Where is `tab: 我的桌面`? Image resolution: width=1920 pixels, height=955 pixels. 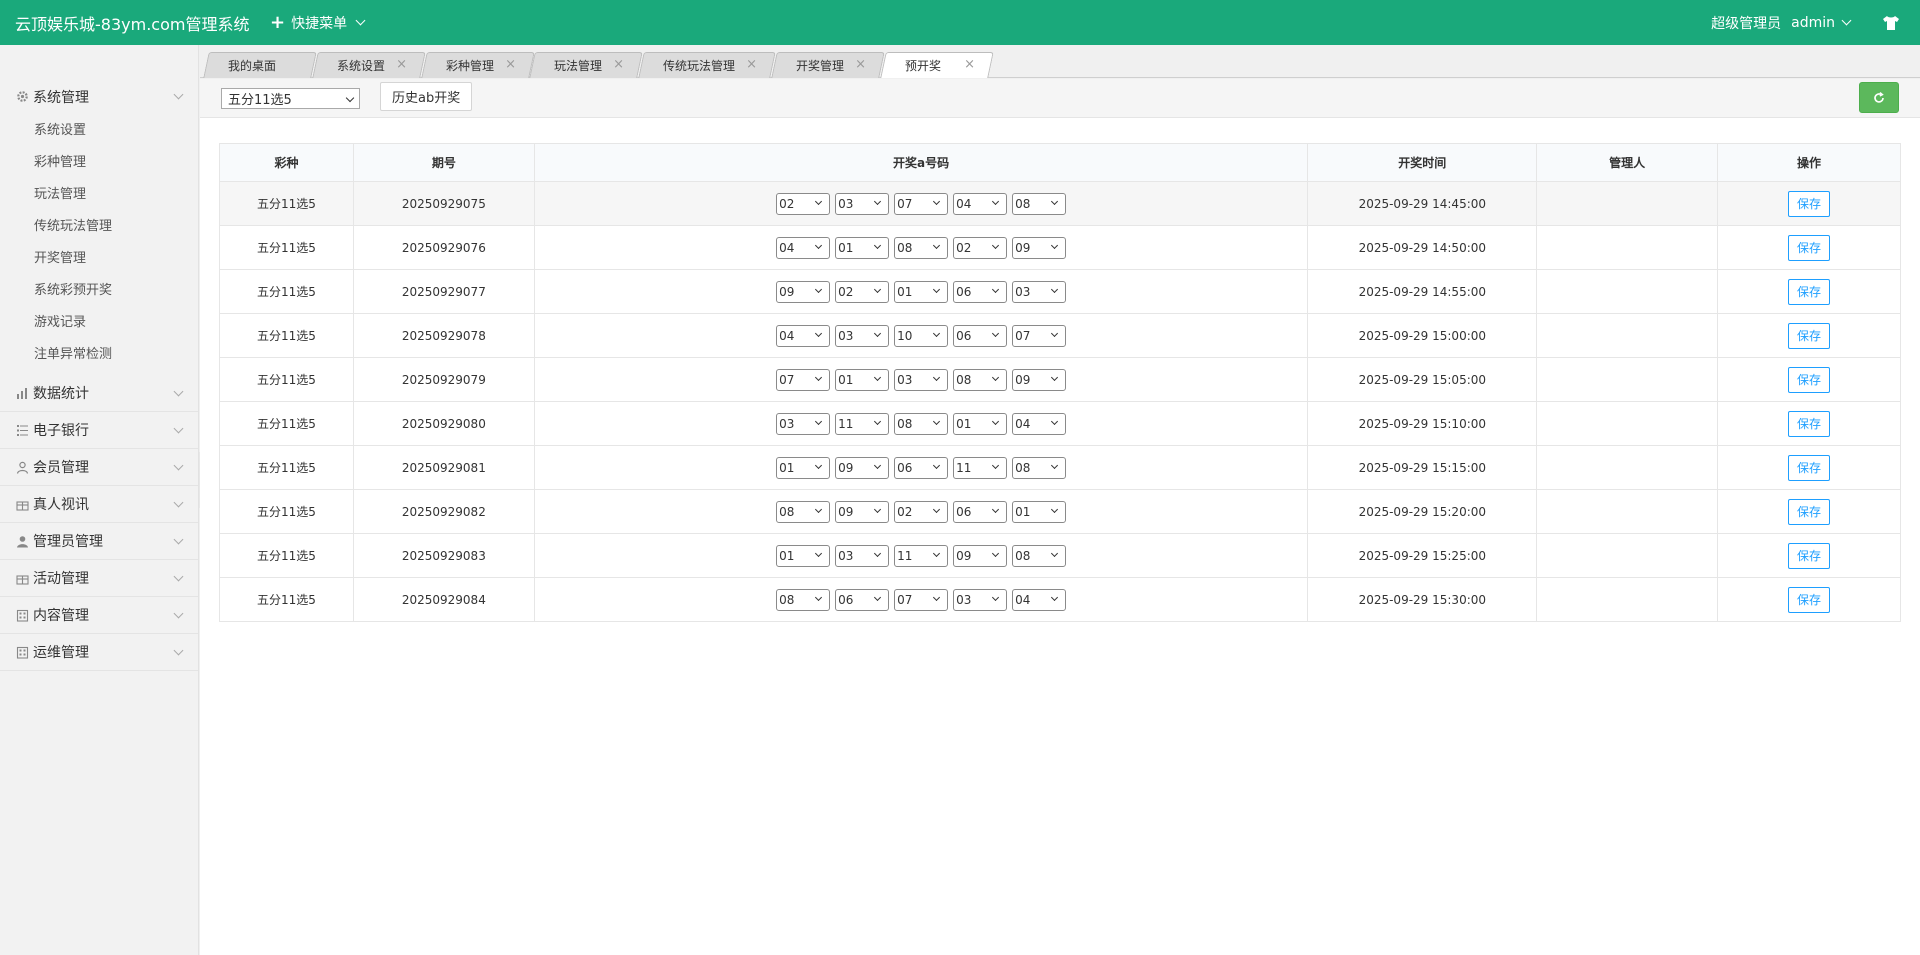
tab: 我的桌面 is located at coordinates (260, 65).